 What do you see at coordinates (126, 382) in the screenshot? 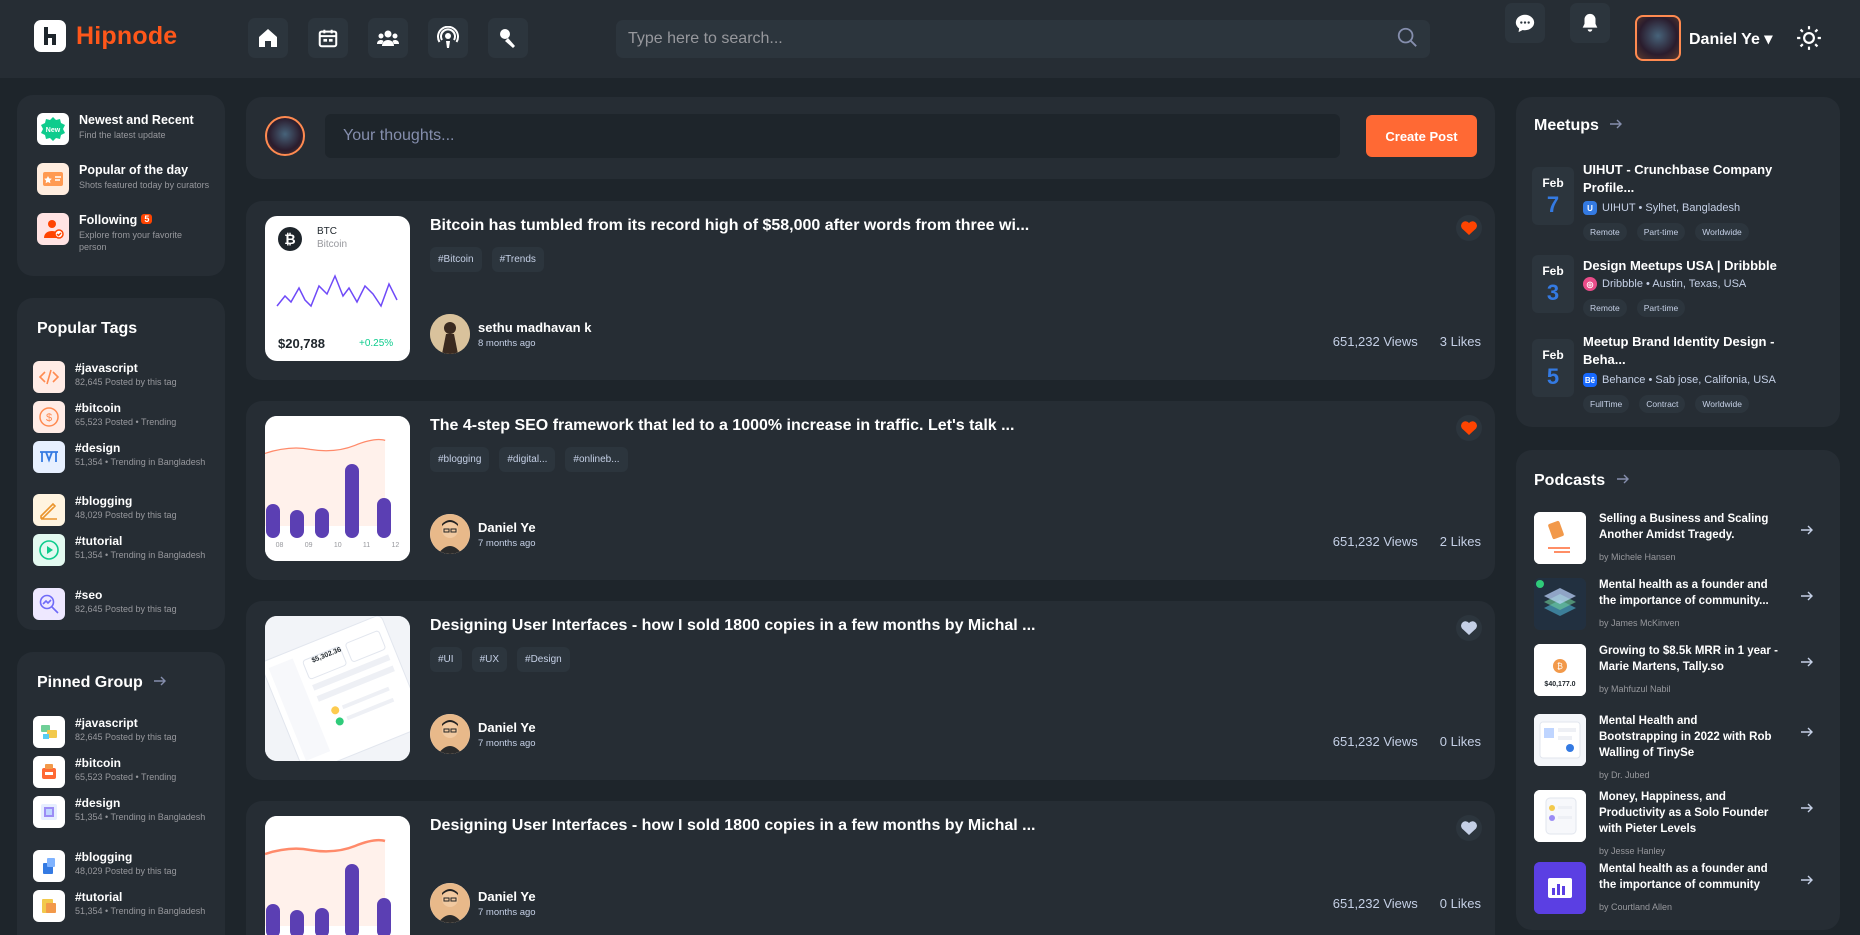
I see `tag-stats: 82,645 Posted by this tag` at bounding box center [126, 382].